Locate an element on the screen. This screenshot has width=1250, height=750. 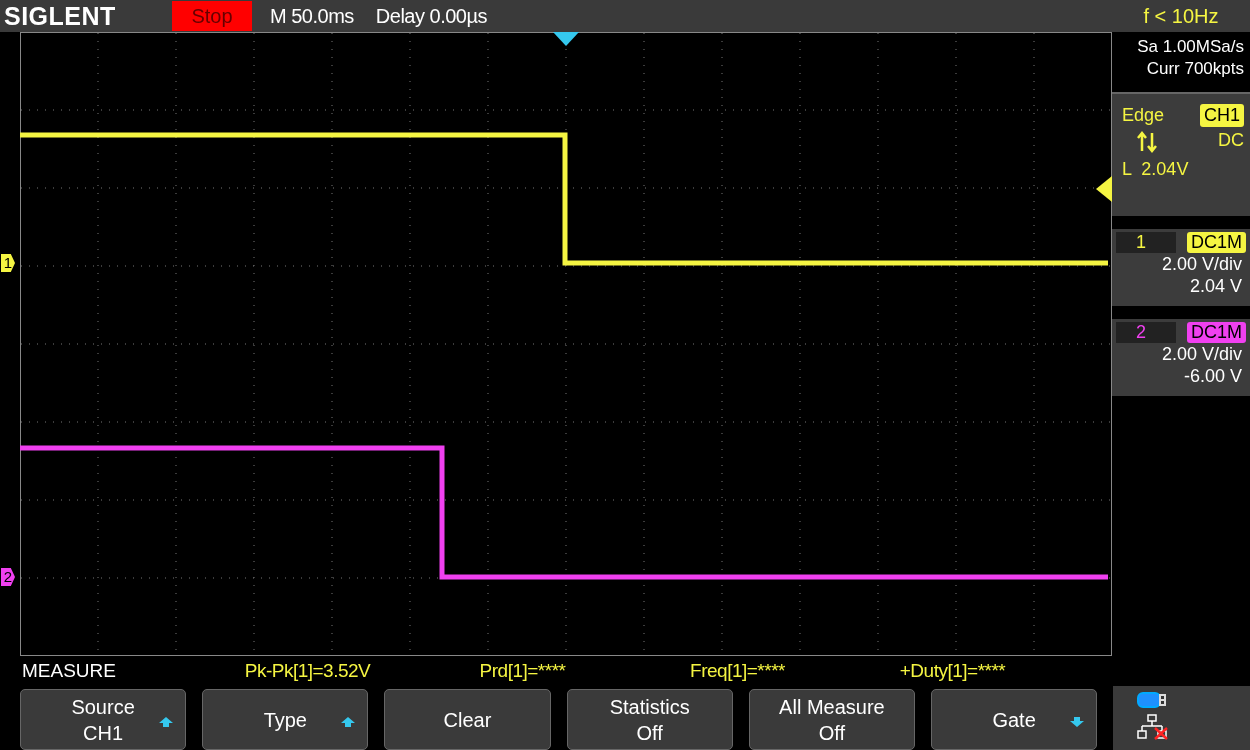
channel-marker: 1 is located at coordinates (8, 263).